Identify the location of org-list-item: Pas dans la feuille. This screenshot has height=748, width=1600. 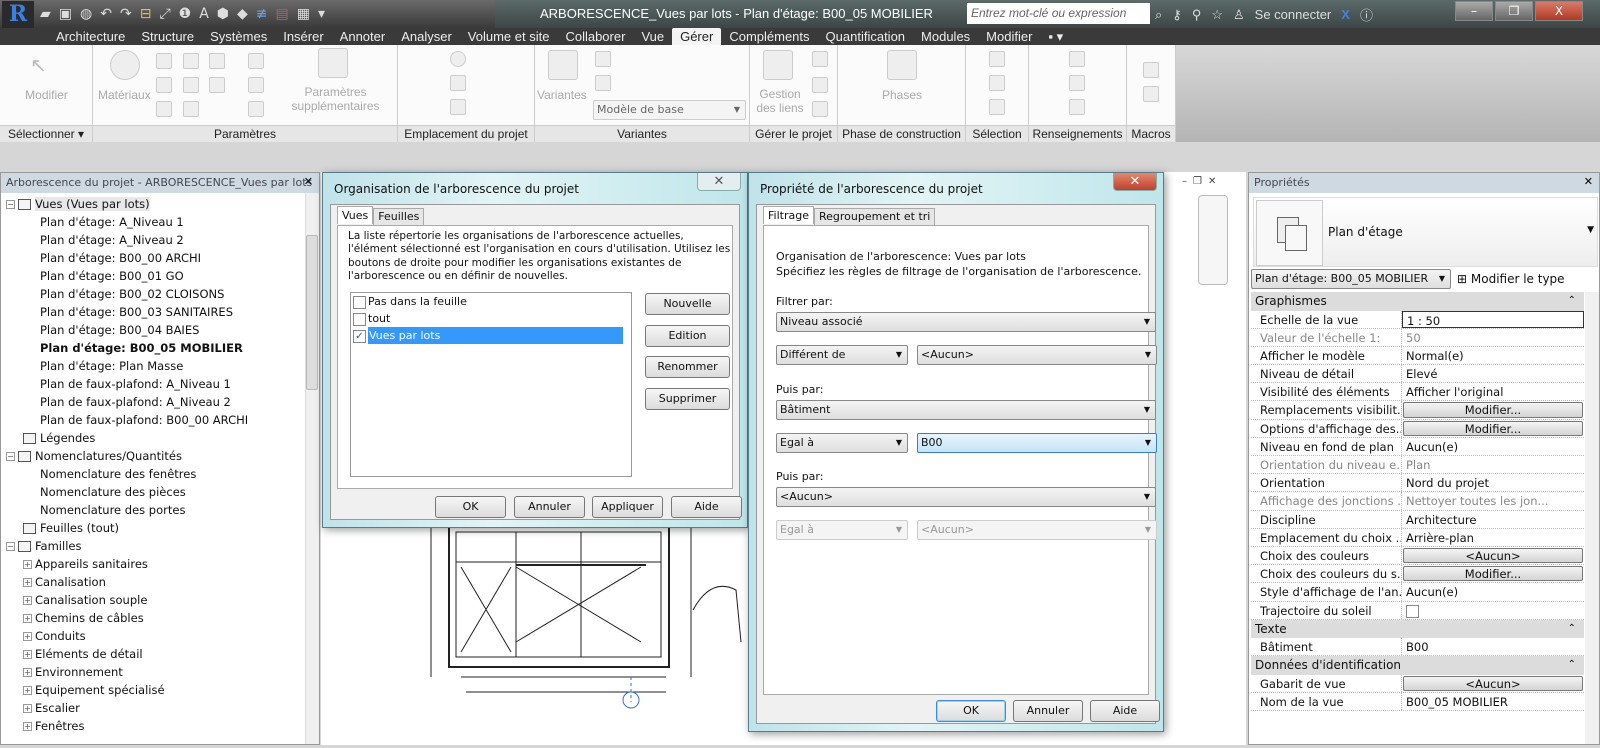
(491, 301).